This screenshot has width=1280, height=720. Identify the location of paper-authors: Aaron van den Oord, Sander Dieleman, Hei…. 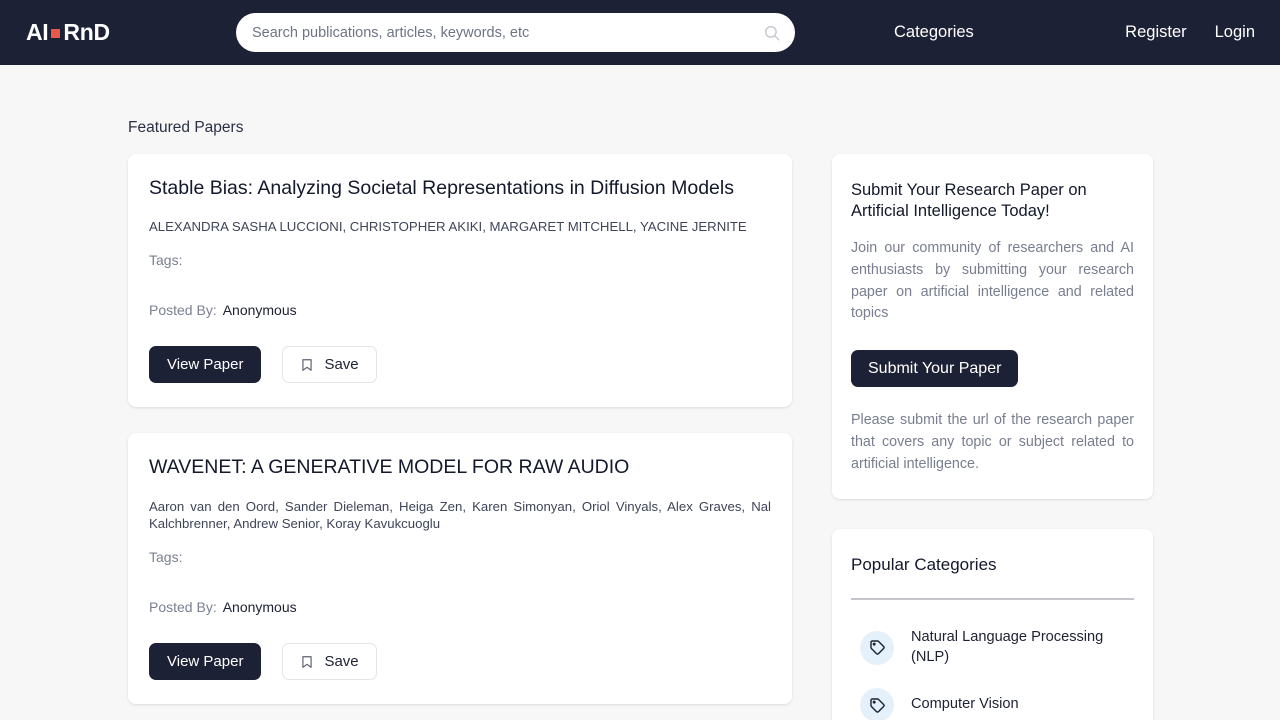
(460, 515).